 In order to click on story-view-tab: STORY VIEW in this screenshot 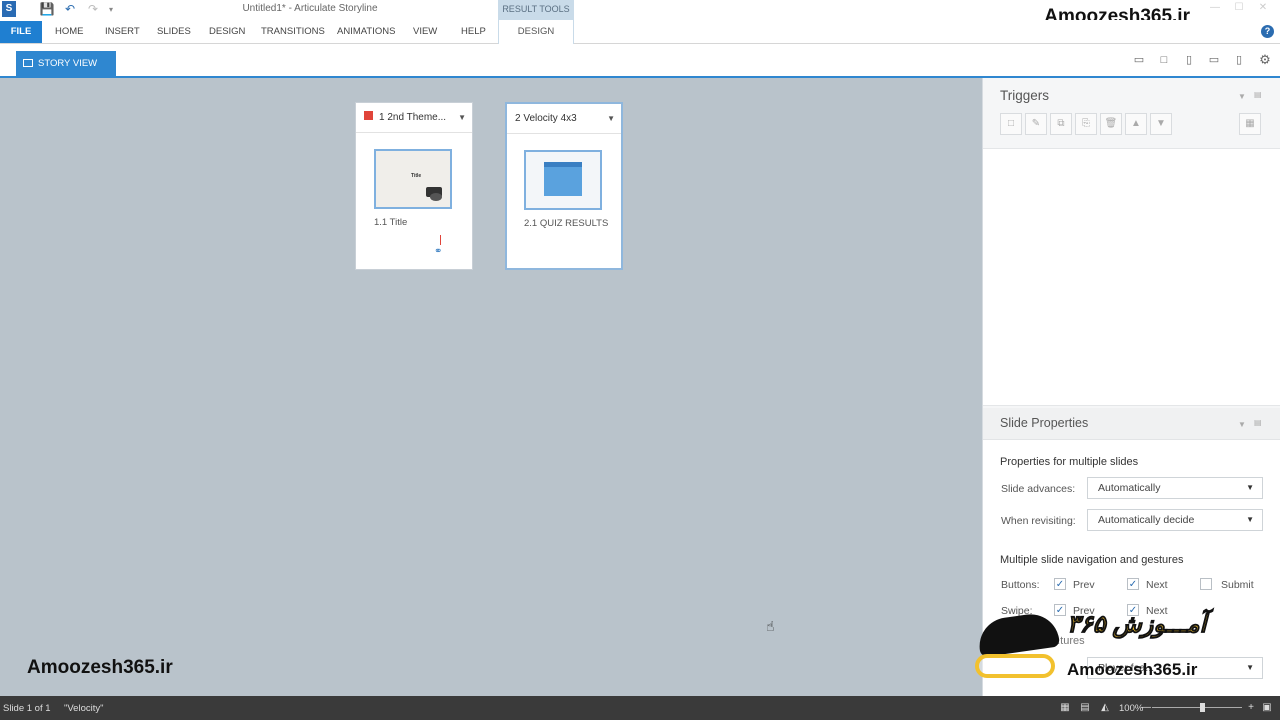, I will do `click(66, 63)`.